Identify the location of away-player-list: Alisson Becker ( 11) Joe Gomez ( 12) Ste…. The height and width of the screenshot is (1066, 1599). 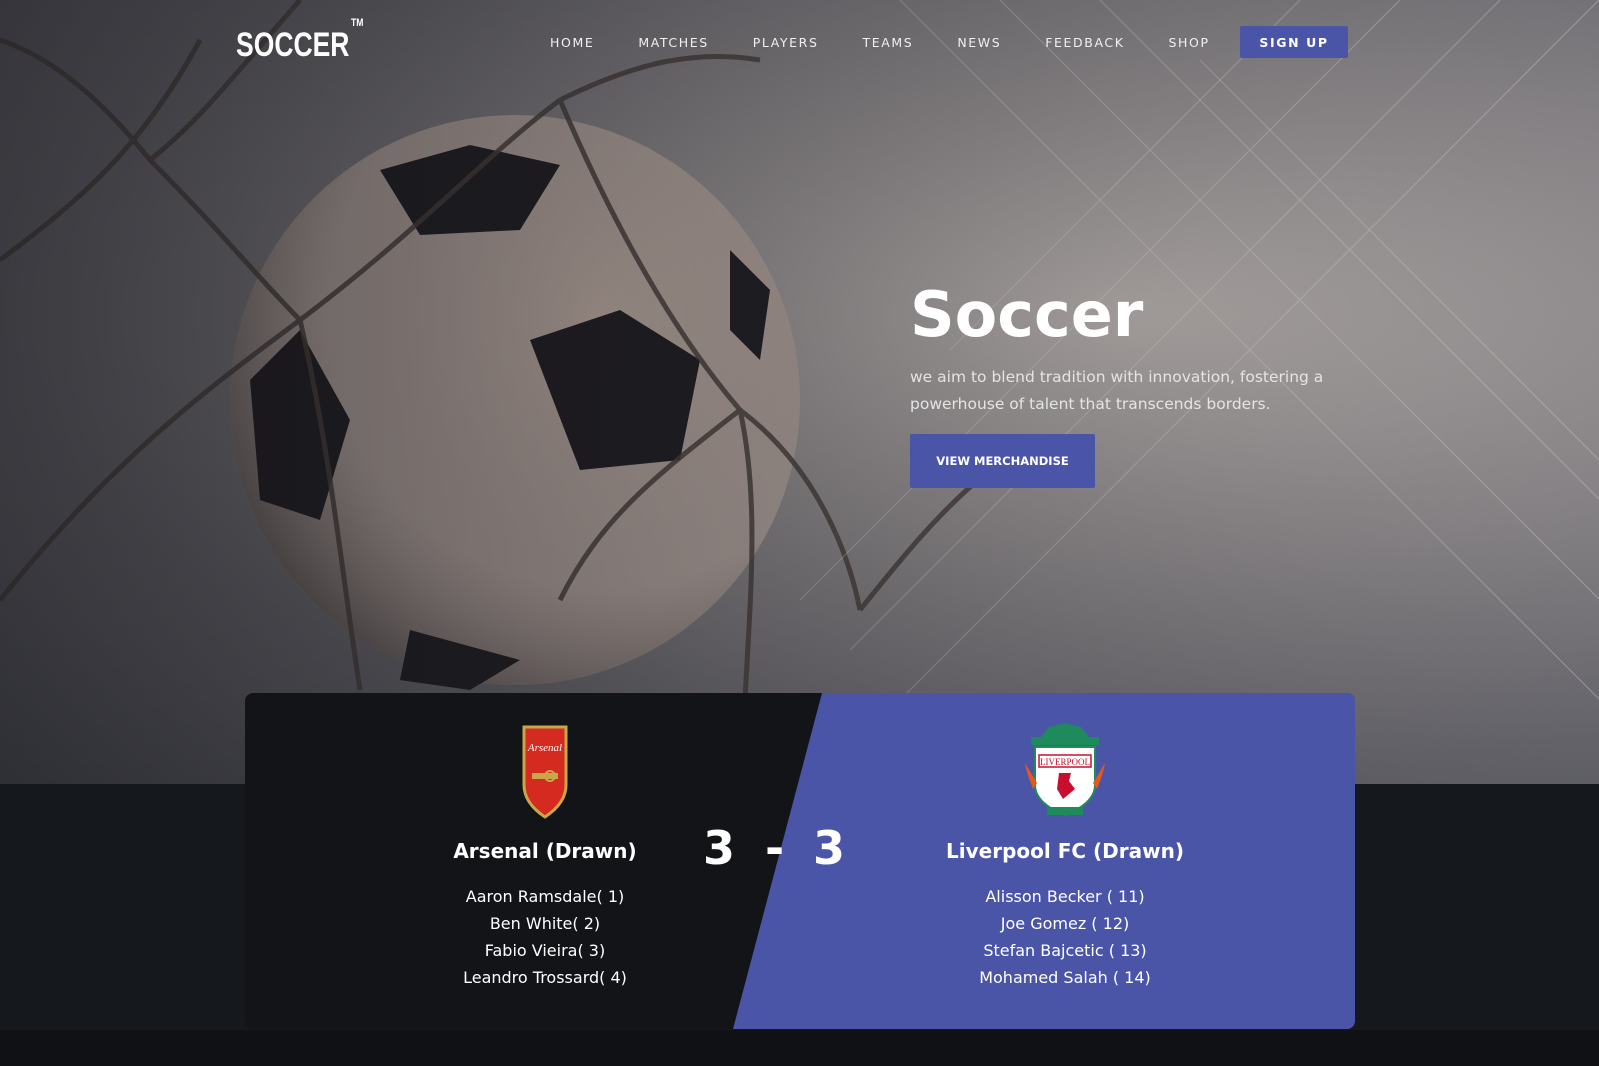
(1065, 937).